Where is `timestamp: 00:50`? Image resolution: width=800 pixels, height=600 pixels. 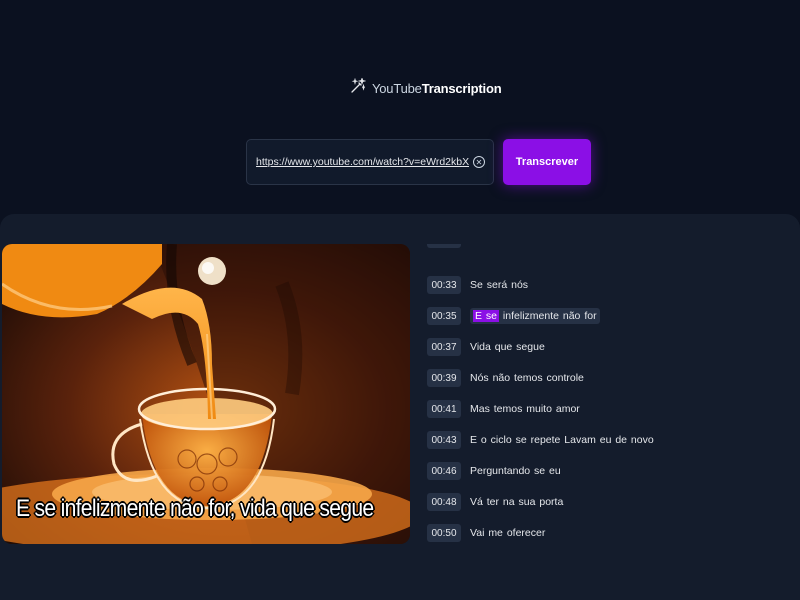 timestamp: 00:50 is located at coordinates (444, 533).